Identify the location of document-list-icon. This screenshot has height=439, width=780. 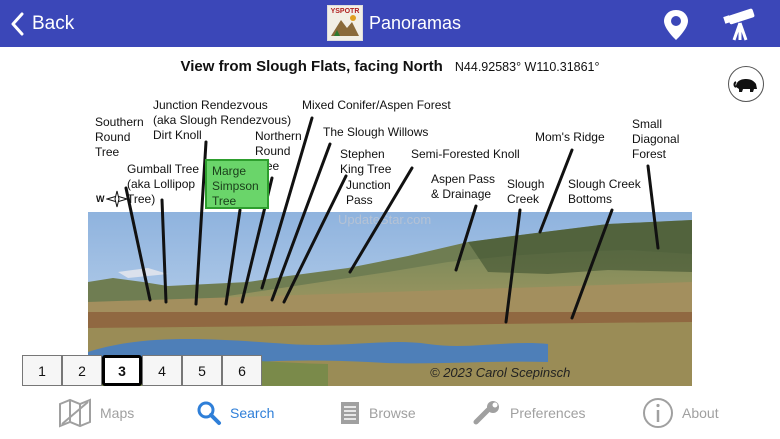
(350, 413).